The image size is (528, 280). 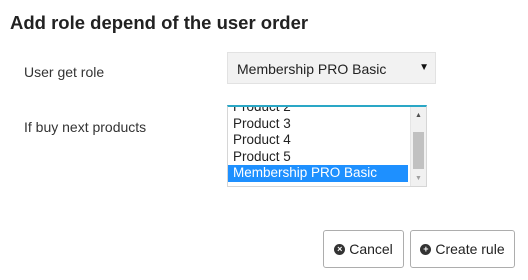 What do you see at coordinates (426, 249) in the screenshot?
I see `plus-circle-icon: +` at bounding box center [426, 249].